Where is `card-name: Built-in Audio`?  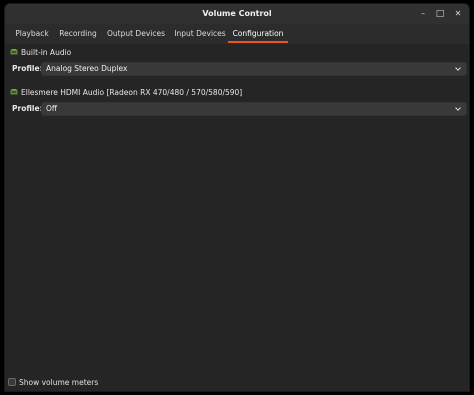
card-name: Built-in Audio is located at coordinates (46, 52).